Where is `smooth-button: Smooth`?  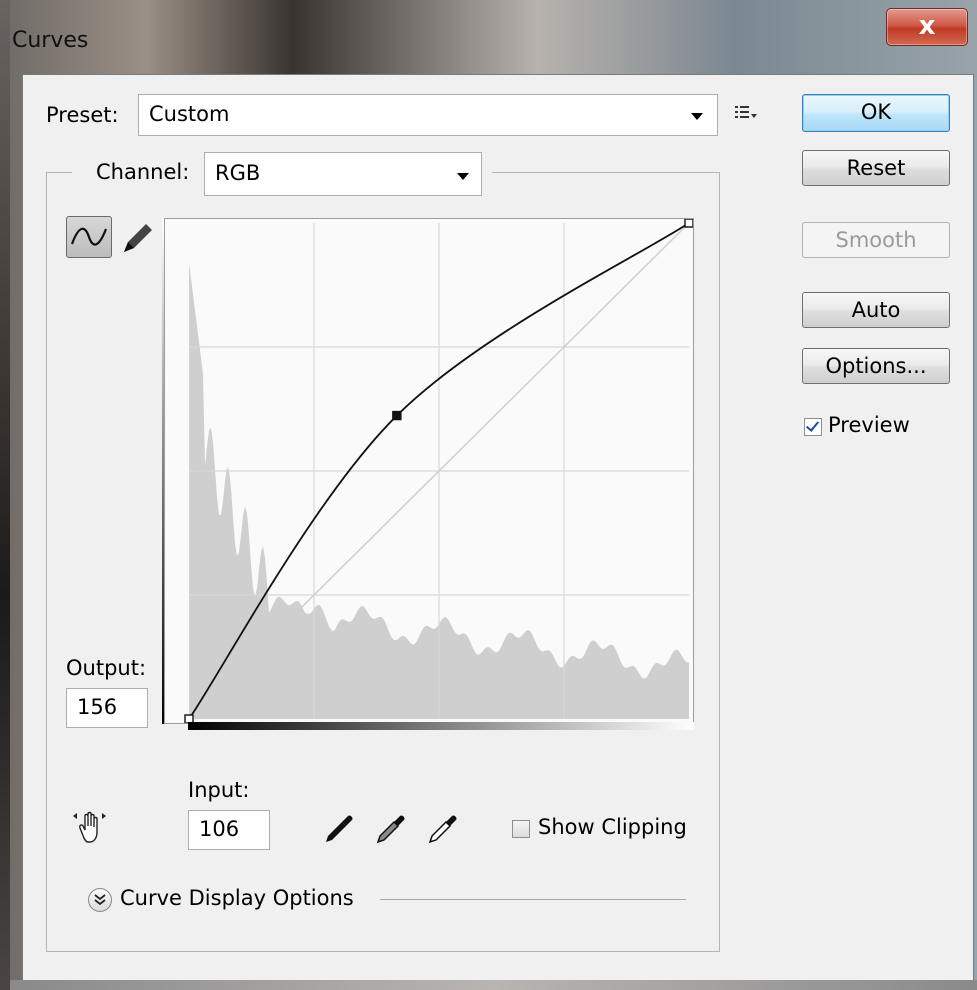
smooth-button: Smooth is located at coordinates (876, 240).